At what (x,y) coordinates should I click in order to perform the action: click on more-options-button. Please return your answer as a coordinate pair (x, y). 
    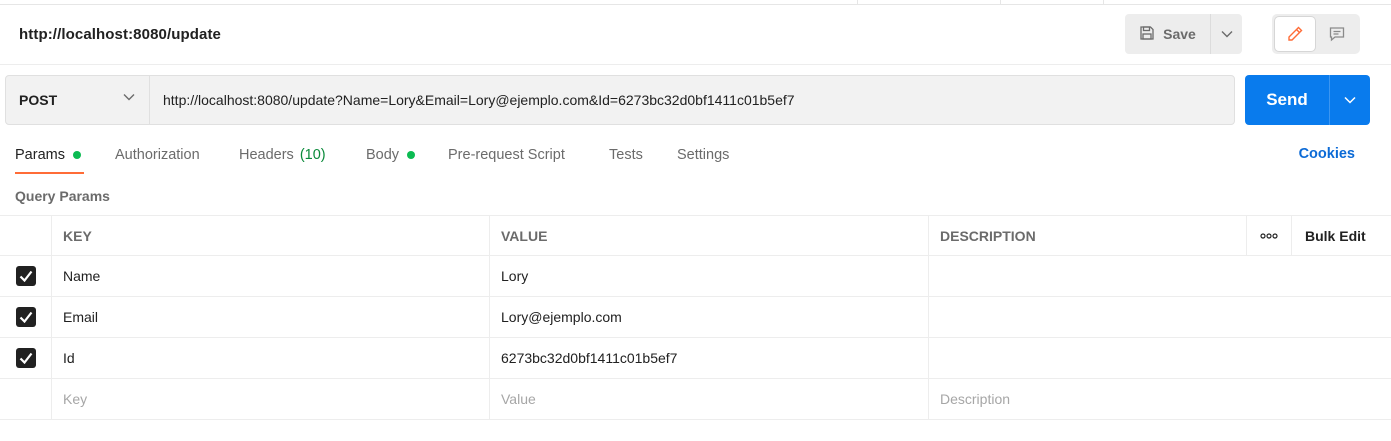
    Looking at the image, I should click on (1268, 235).